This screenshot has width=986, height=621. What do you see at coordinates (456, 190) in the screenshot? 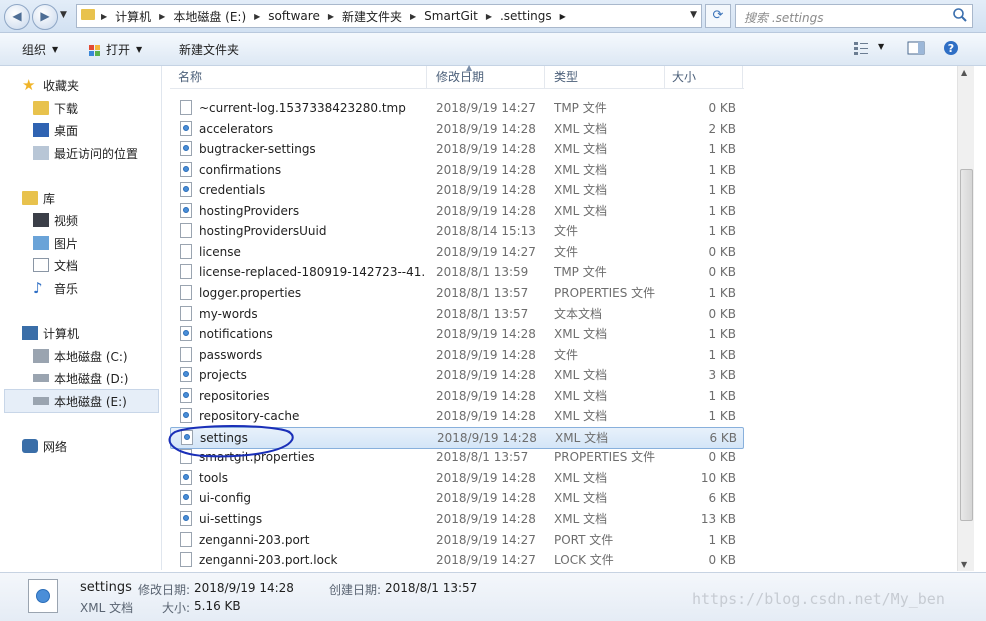
I see `file-row: credentials 2018/9/19 14:28 XML 文档 1 KB` at bounding box center [456, 190].